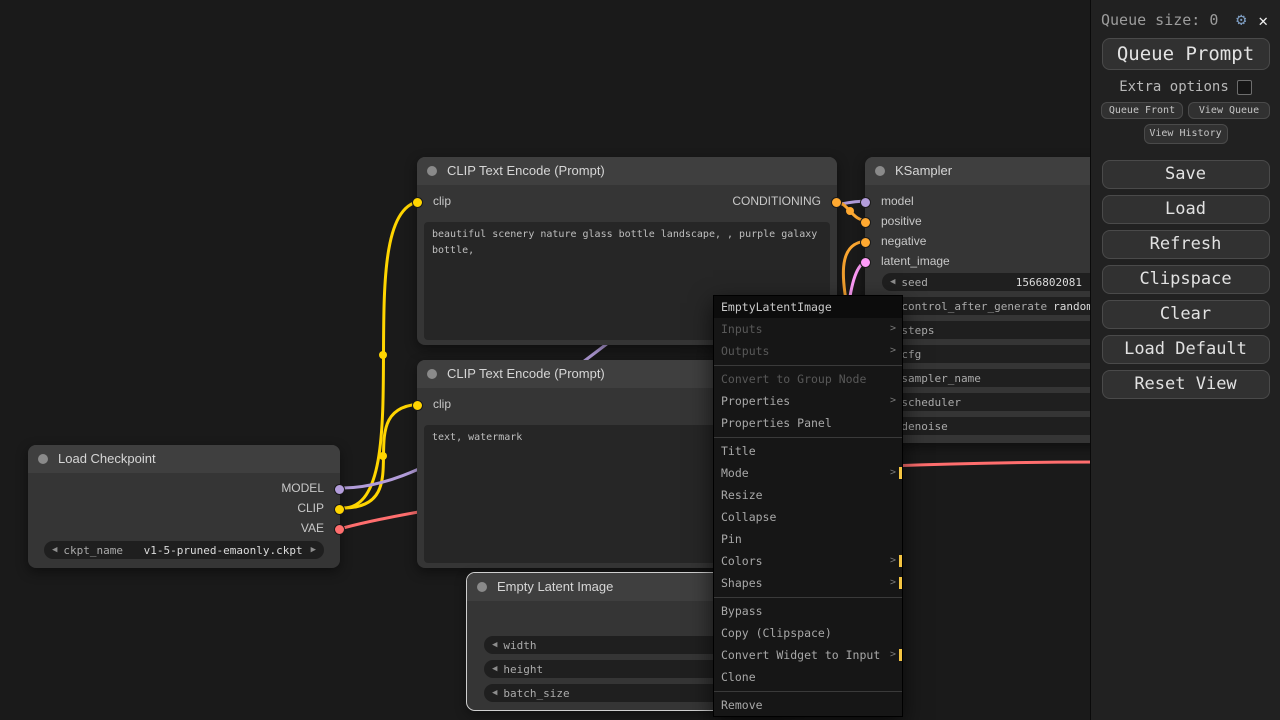  What do you see at coordinates (1185, 174) in the screenshot?
I see `save-button: Save` at bounding box center [1185, 174].